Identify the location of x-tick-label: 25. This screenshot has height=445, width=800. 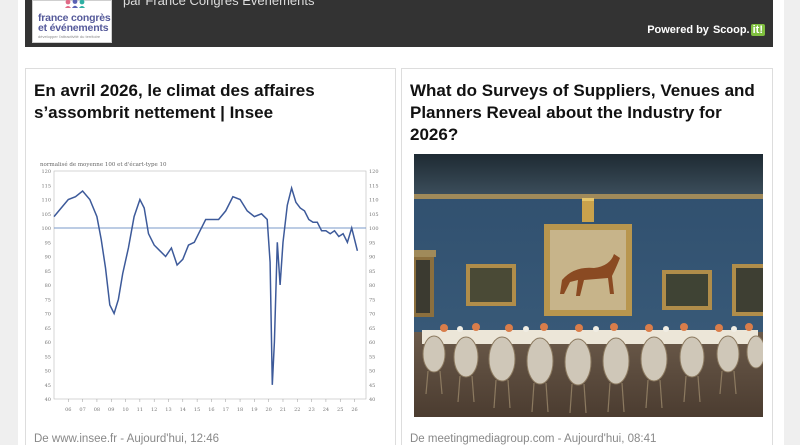
(340, 410).